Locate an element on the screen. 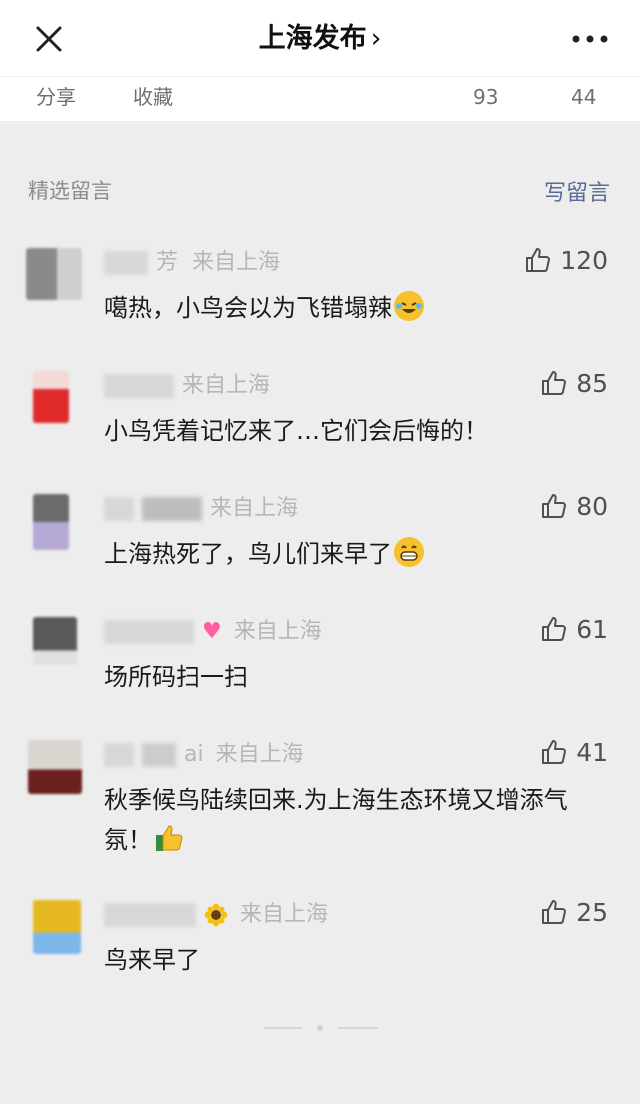 The height and width of the screenshot is (1104, 640). like-count: 41 is located at coordinates (592, 752).